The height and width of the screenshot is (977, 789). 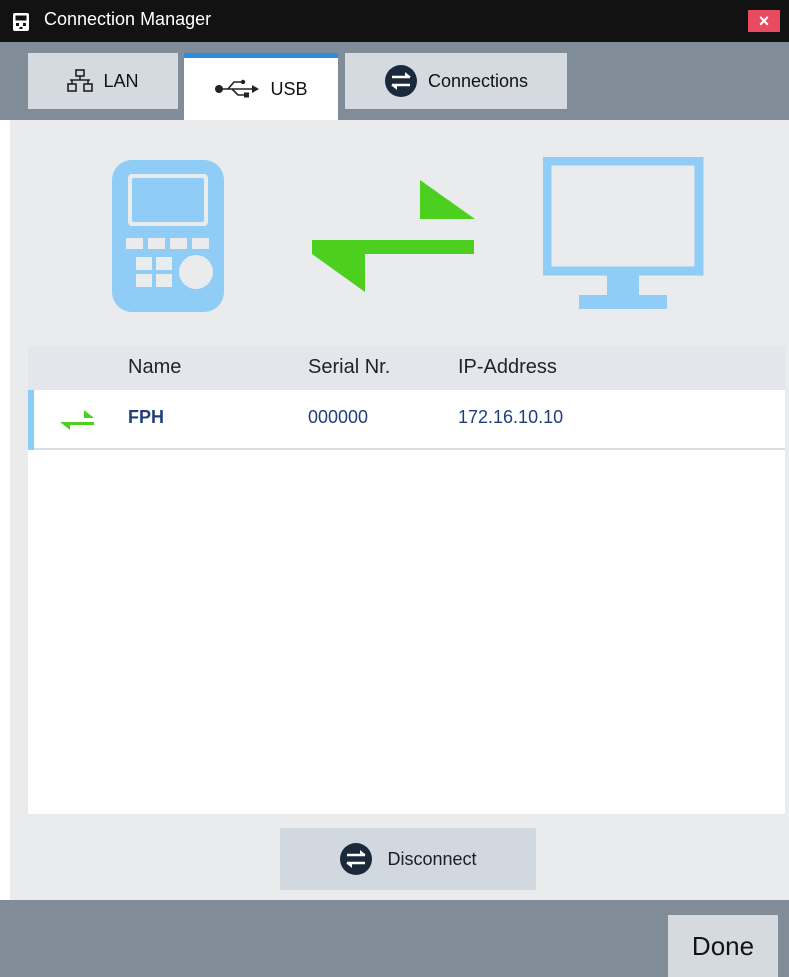 What do you see at coordinates (432, 858) in the screenshot?
I see `disconnect-label: Disconnect` at bounding box center [432, 858].